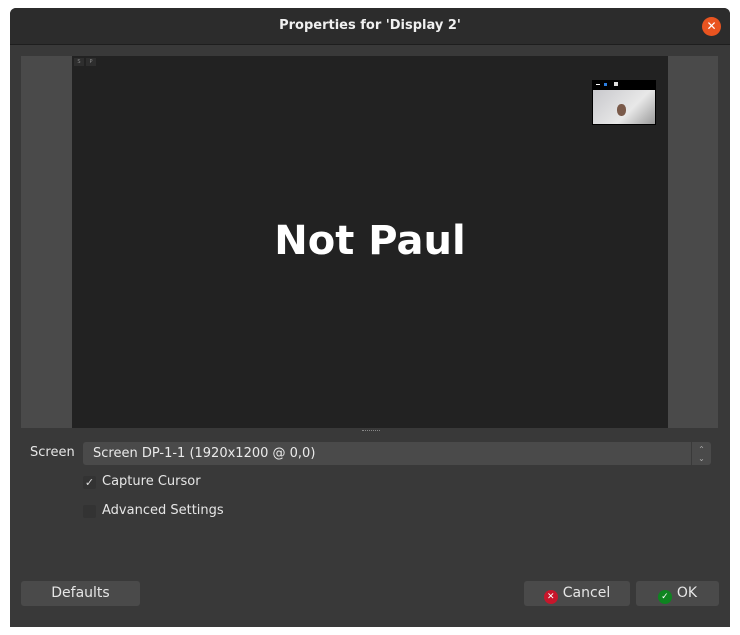  Describe the element at coordinates (624, 102) in the screenshot. I see `video-thumbnail` at that location.